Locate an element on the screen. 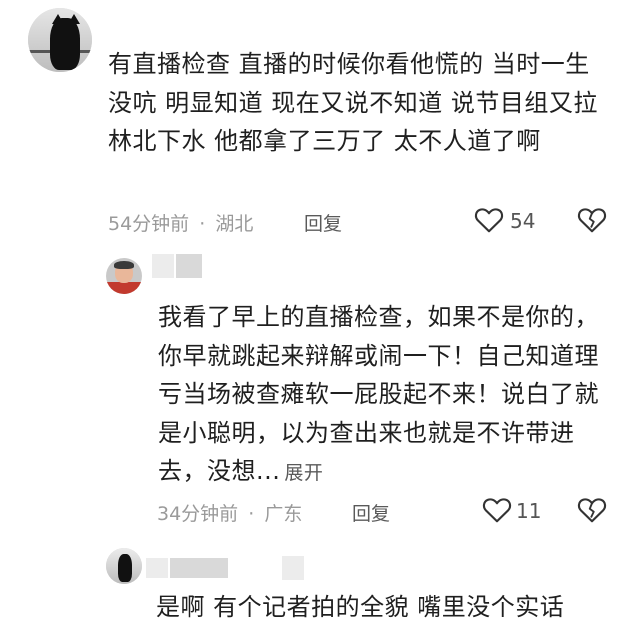  comment-time: 54分钟前 is located at coordinates (149, 224).